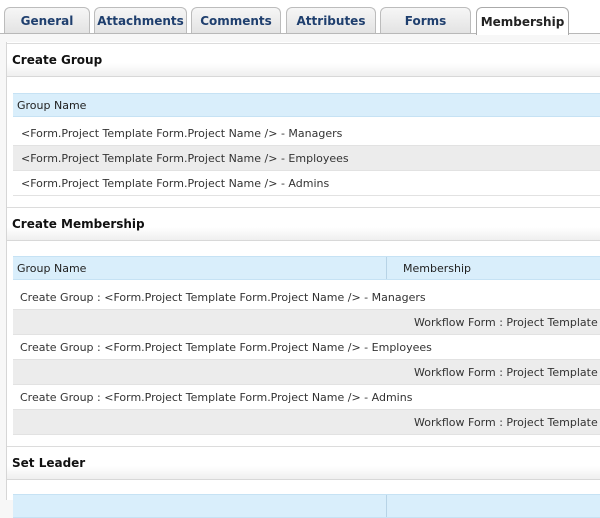  I want to click on set-leader-table-header, so click(306, 506).